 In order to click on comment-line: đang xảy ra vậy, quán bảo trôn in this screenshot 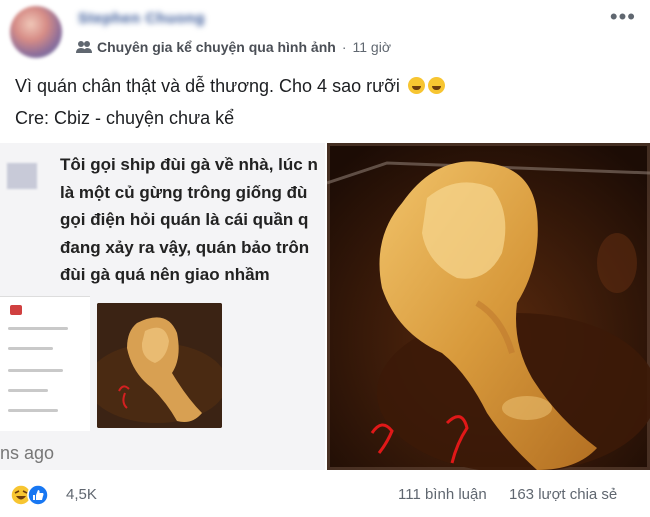, I will do `click(185, 247)`.